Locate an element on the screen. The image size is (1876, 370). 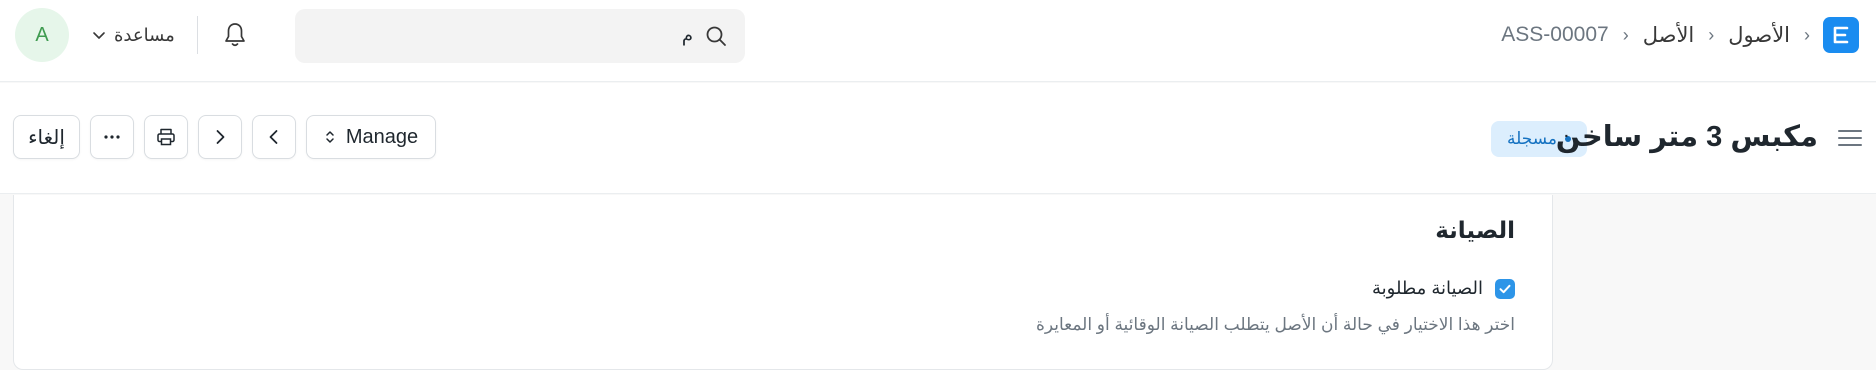
previous-record-button is located at coordinates (274, 137).